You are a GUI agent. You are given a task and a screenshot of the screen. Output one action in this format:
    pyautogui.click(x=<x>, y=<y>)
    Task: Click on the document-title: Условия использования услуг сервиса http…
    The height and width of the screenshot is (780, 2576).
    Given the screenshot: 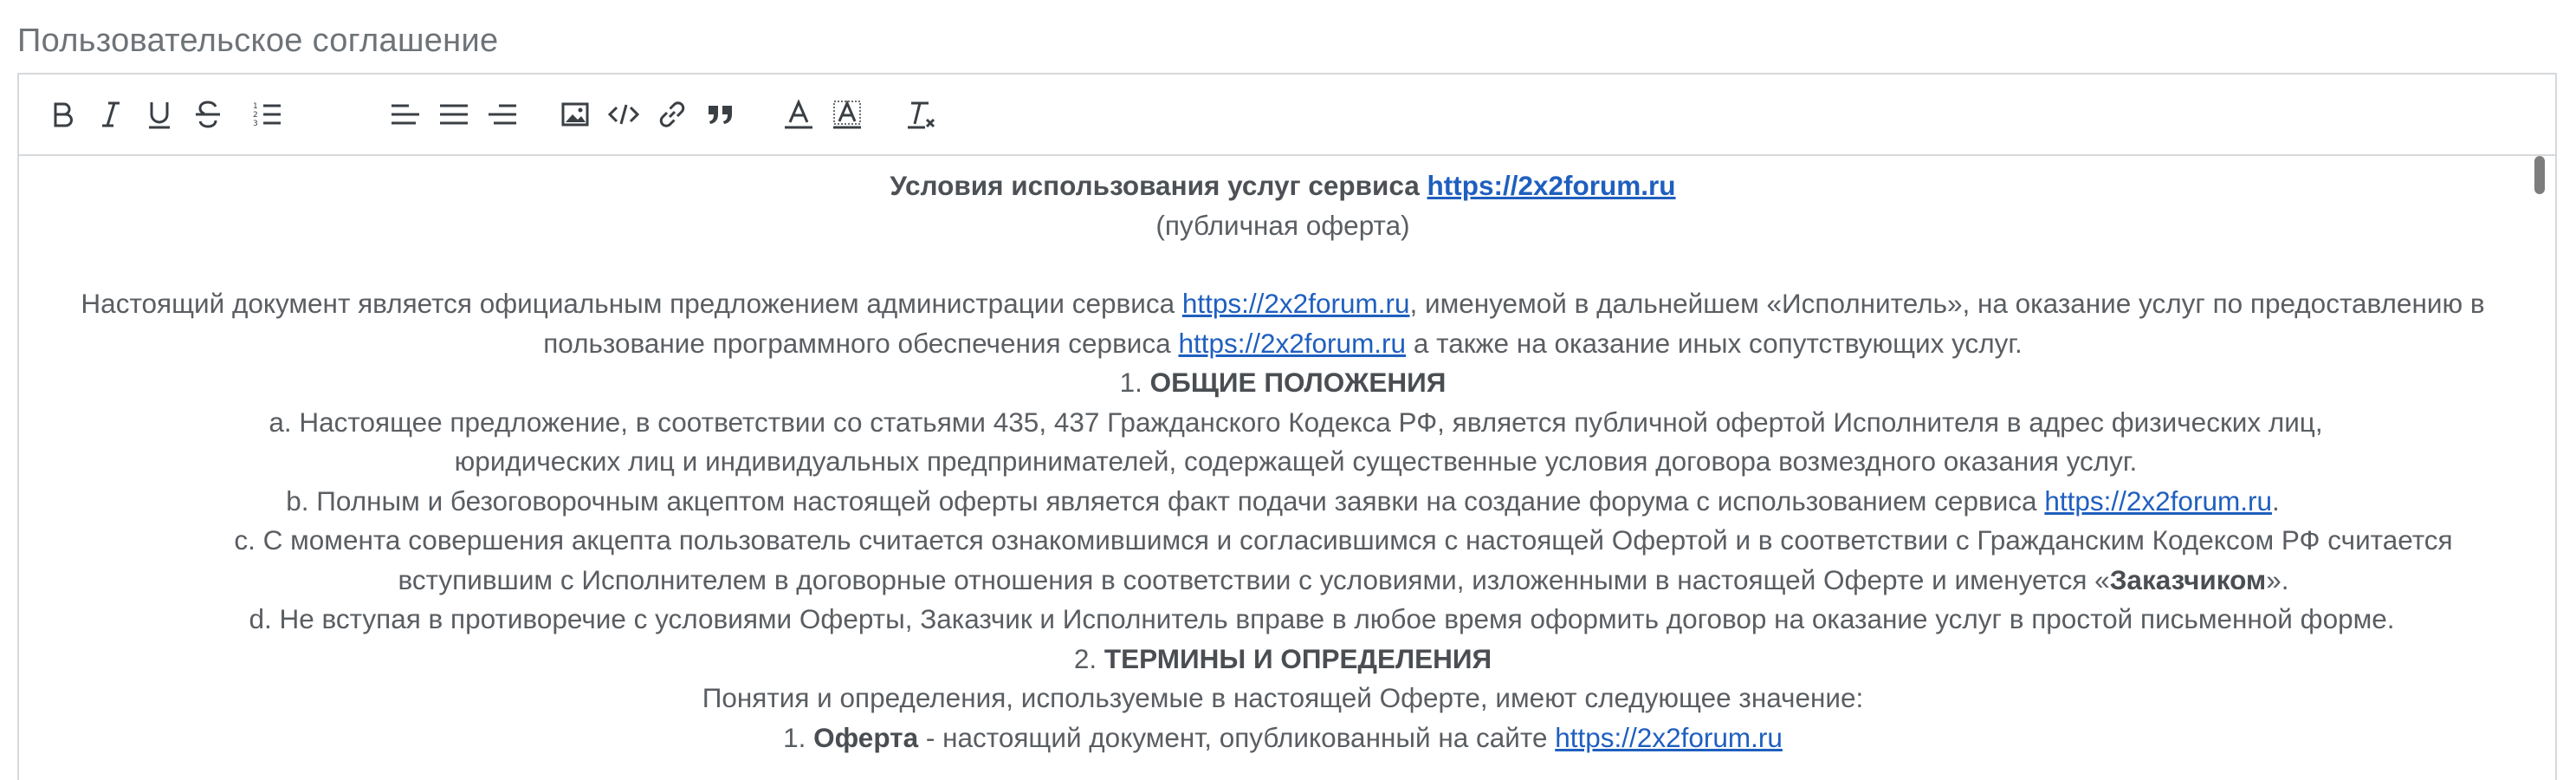 What is the action you would take?
    pyautogui.click(x=1283, y=185)
    